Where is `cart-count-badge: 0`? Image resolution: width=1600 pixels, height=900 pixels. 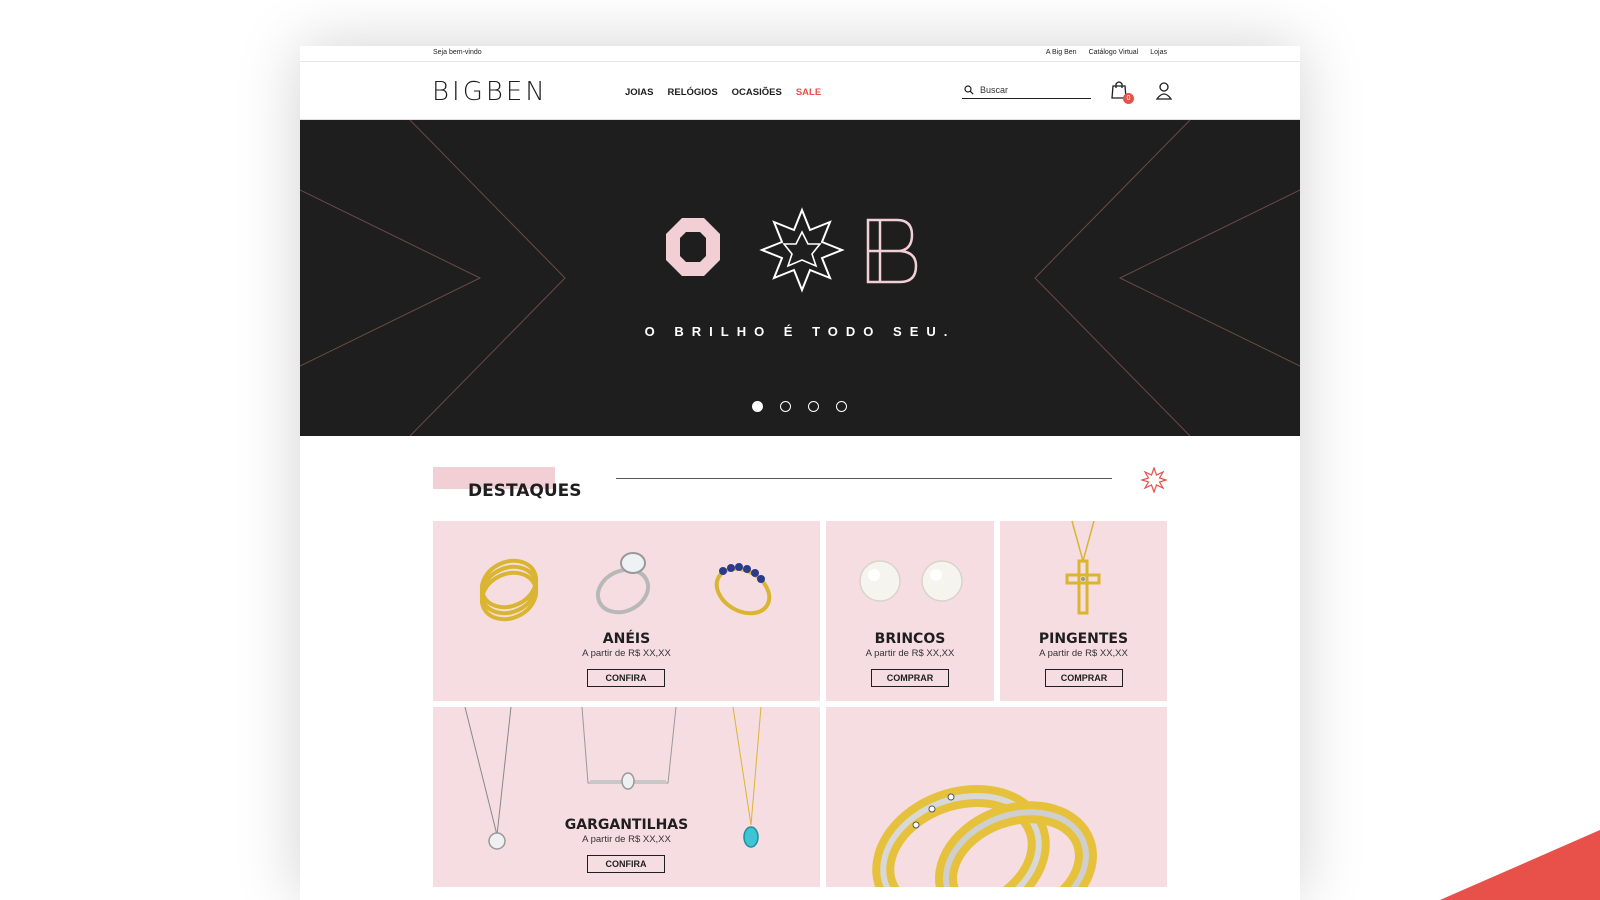 cart-count-badge: 0 is located at coordinates (1128, 98).